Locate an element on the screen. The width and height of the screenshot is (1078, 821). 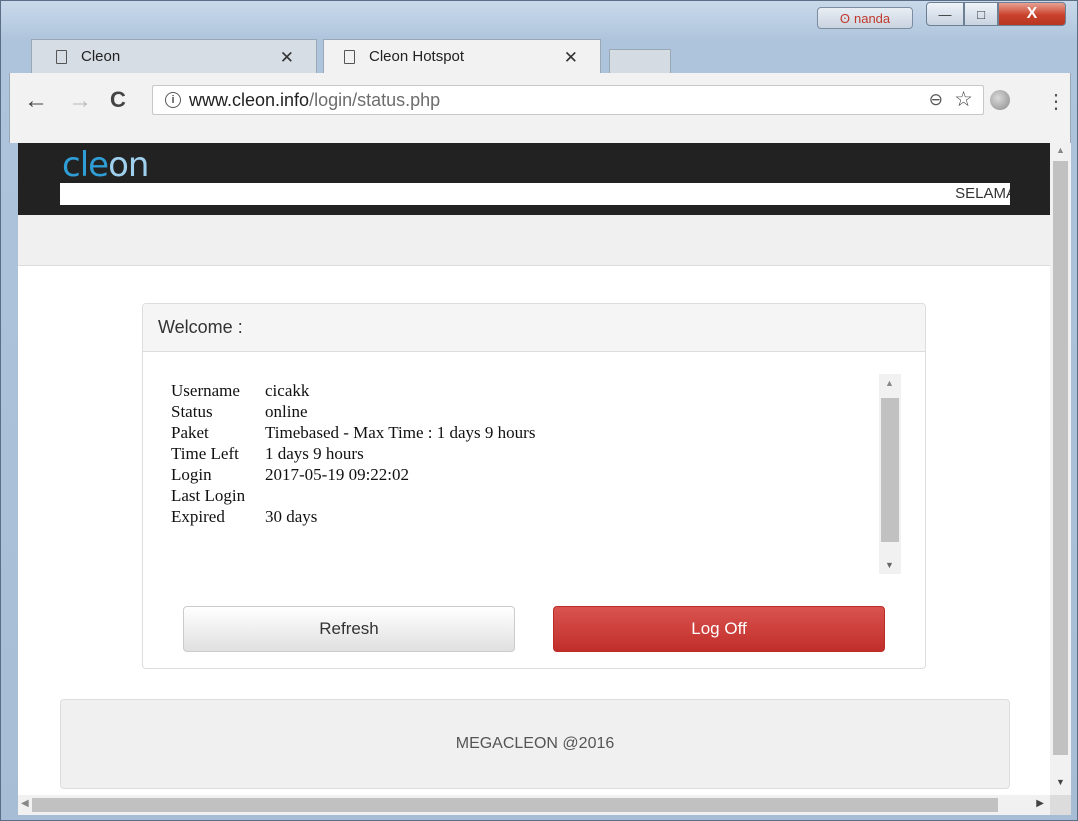
site-info-icon: i is located at coordinates (173, 100).